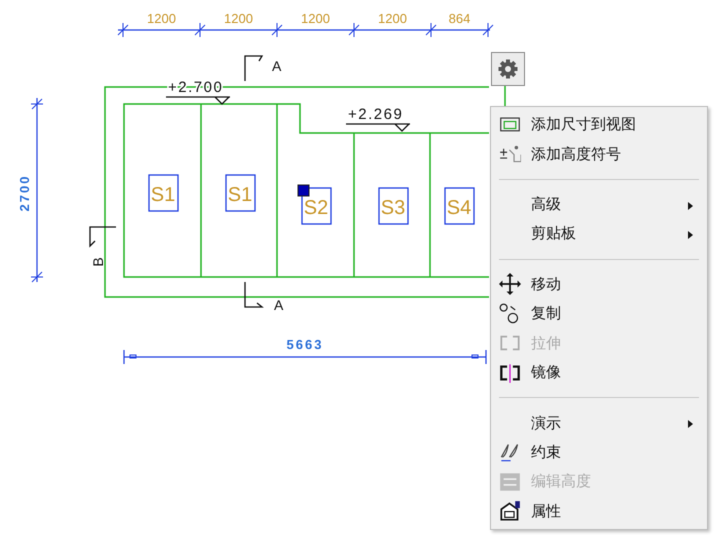 Image resolution: width=719 pixels, height=535 pixels. What do you see at coordinates (376, 114) in the screenshot?
I see `elevation-label: +2.269` at bounding box center [376, 114].